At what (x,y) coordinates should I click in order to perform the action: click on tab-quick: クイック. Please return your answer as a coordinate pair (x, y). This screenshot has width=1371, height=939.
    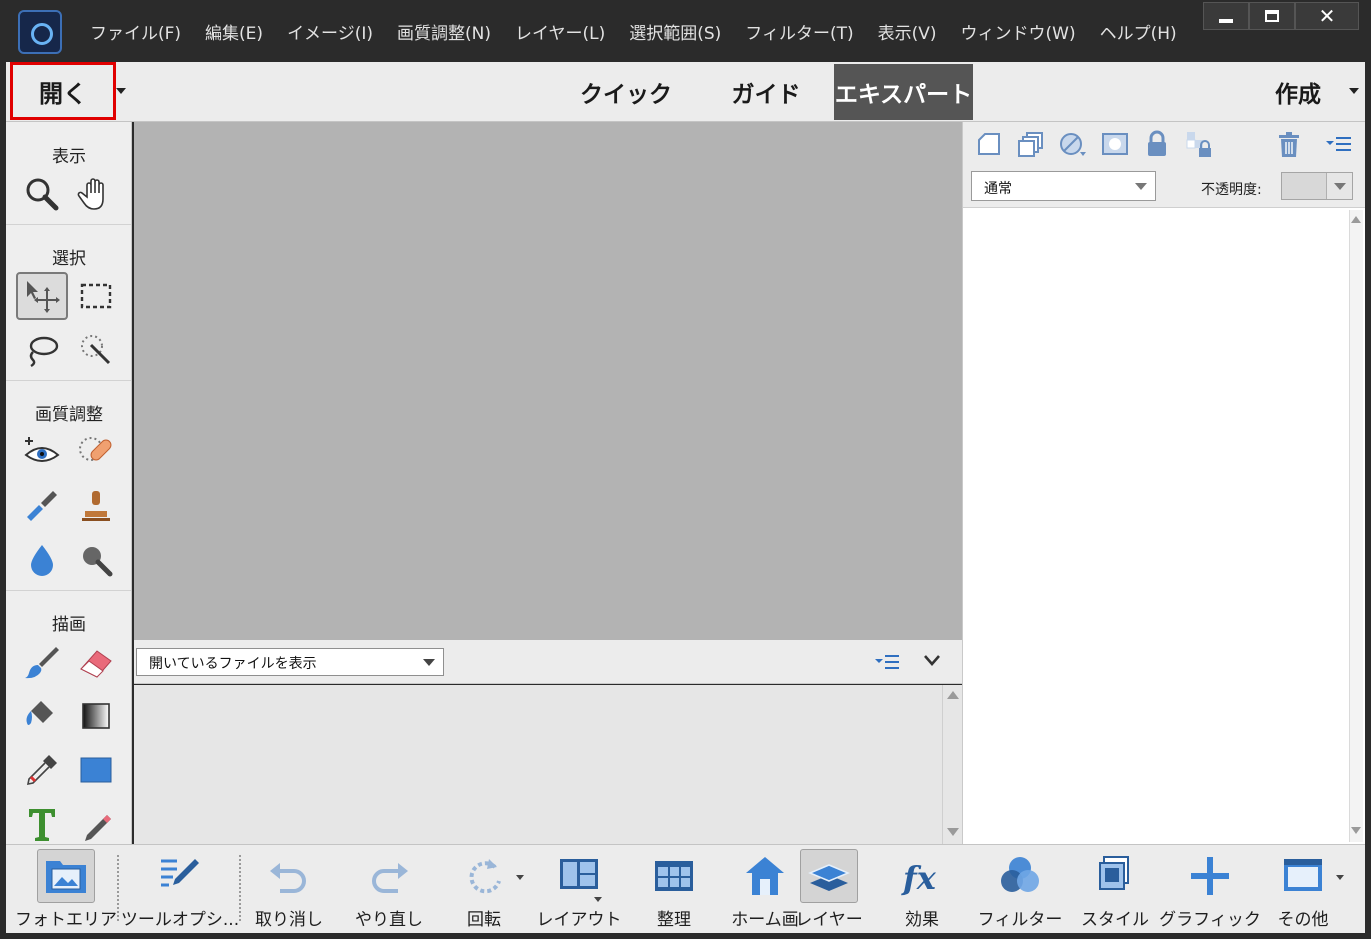
    Looking at the image, I should click on (626, 92).